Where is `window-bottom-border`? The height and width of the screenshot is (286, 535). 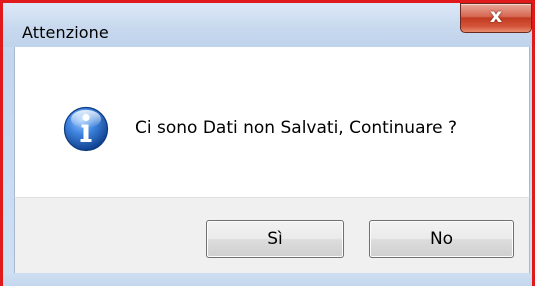
window-bottom-border is located at coordinates (267, 279).